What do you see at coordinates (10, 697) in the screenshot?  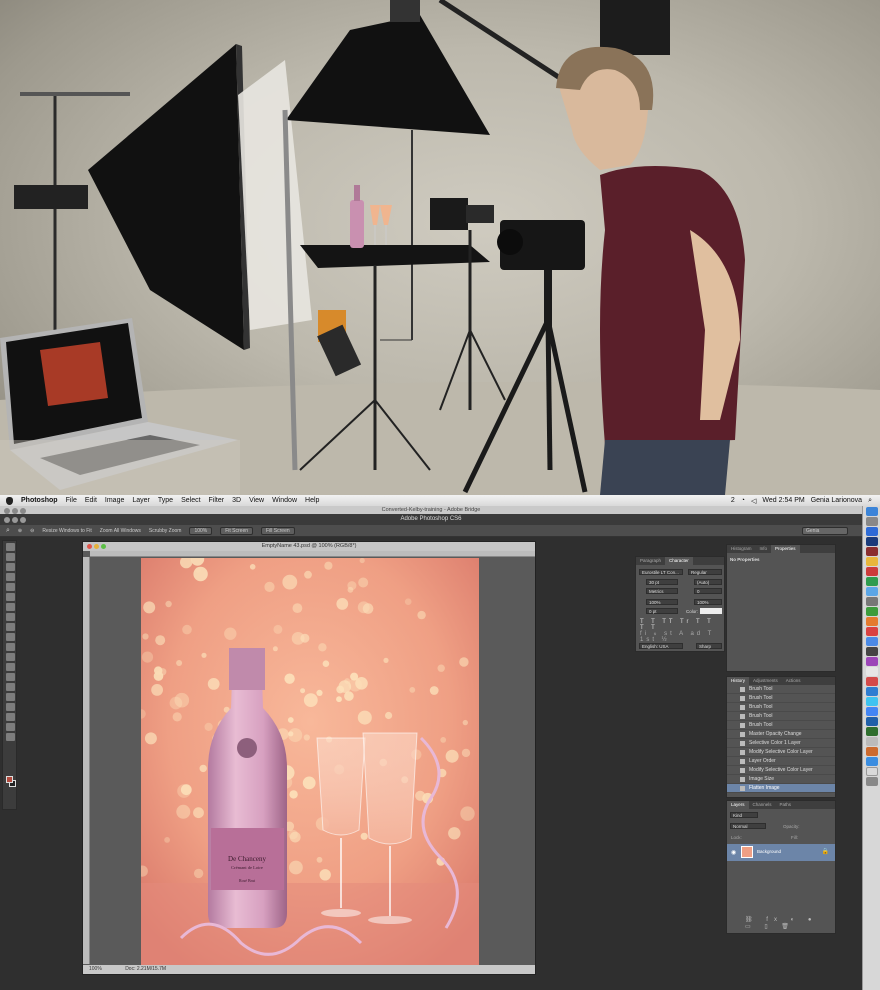 I see `type-tool-icon` at bounding box center [10, 697].